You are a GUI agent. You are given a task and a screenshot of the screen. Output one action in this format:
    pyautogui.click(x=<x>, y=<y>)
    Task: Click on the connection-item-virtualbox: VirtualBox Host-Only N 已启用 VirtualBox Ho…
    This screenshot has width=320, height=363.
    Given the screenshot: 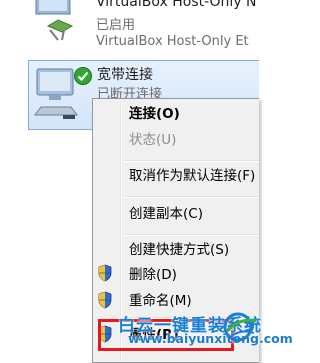 What is the action you would take?
    pyautogui.click(x=129, y=29)
    